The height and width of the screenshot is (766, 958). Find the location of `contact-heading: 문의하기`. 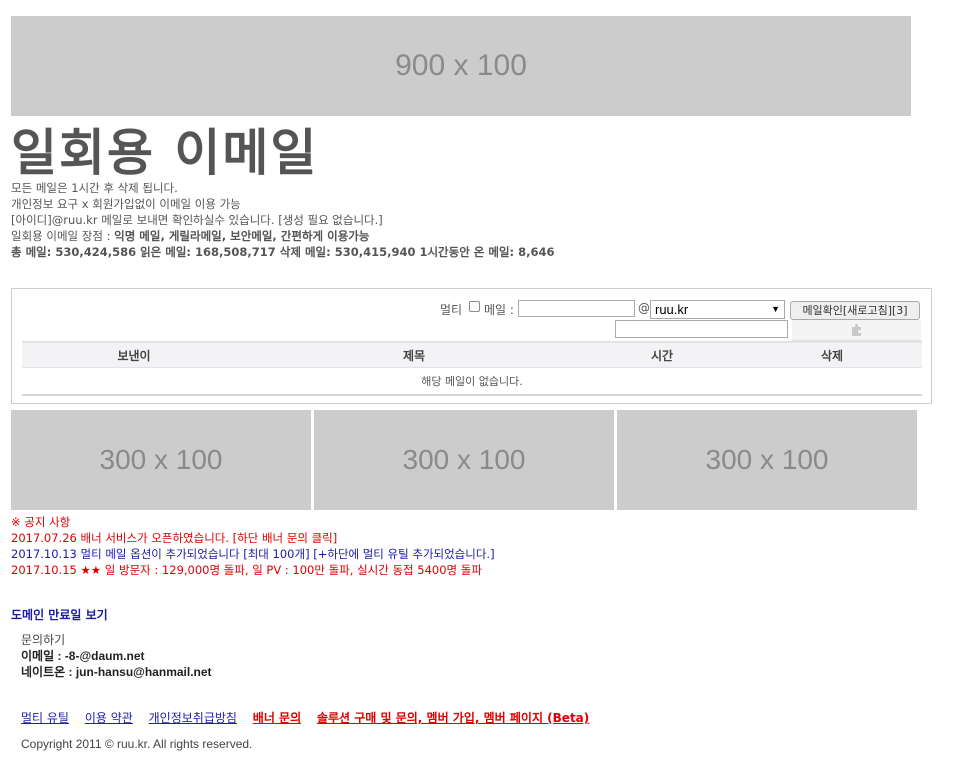

contact-heading: 문의하기 is located at coordinates (43, 640).